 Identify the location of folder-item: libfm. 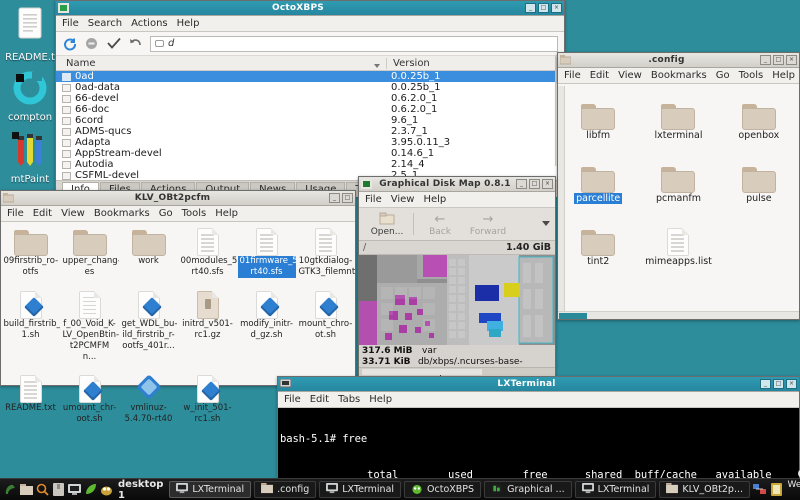
(598, 117).